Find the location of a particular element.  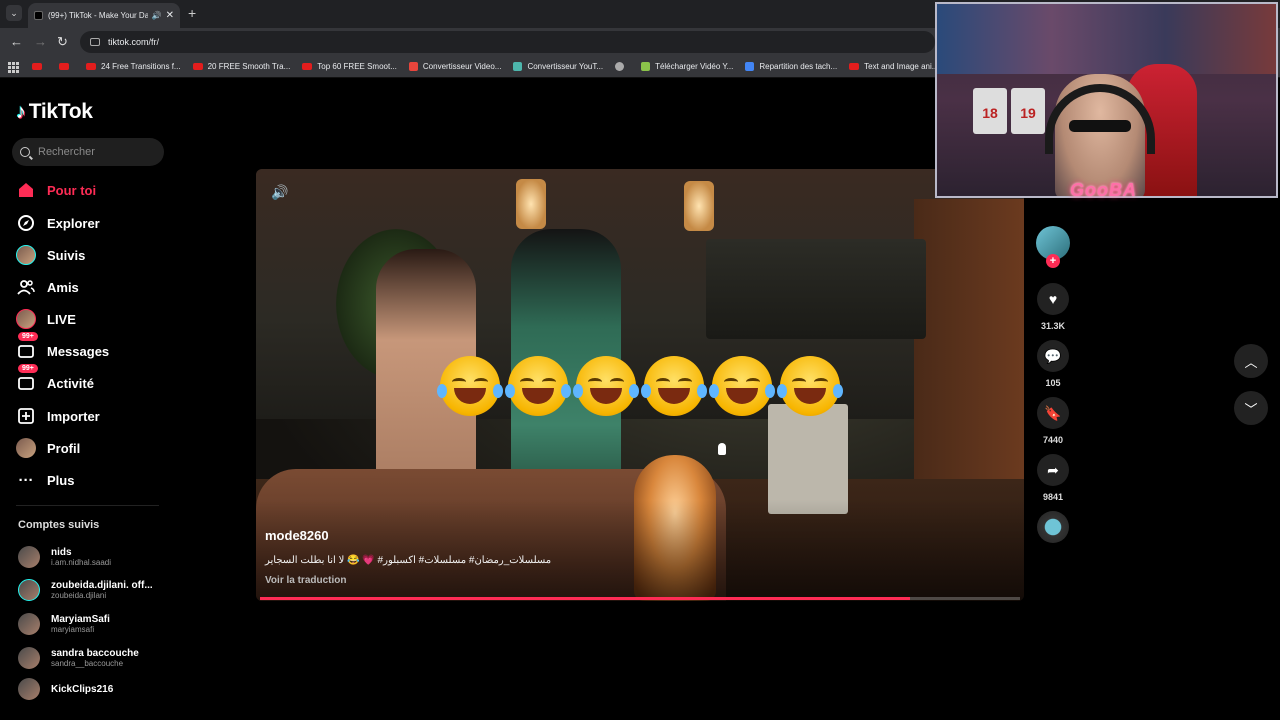

search-input: Rechercher is located at coordinates (88, 152).